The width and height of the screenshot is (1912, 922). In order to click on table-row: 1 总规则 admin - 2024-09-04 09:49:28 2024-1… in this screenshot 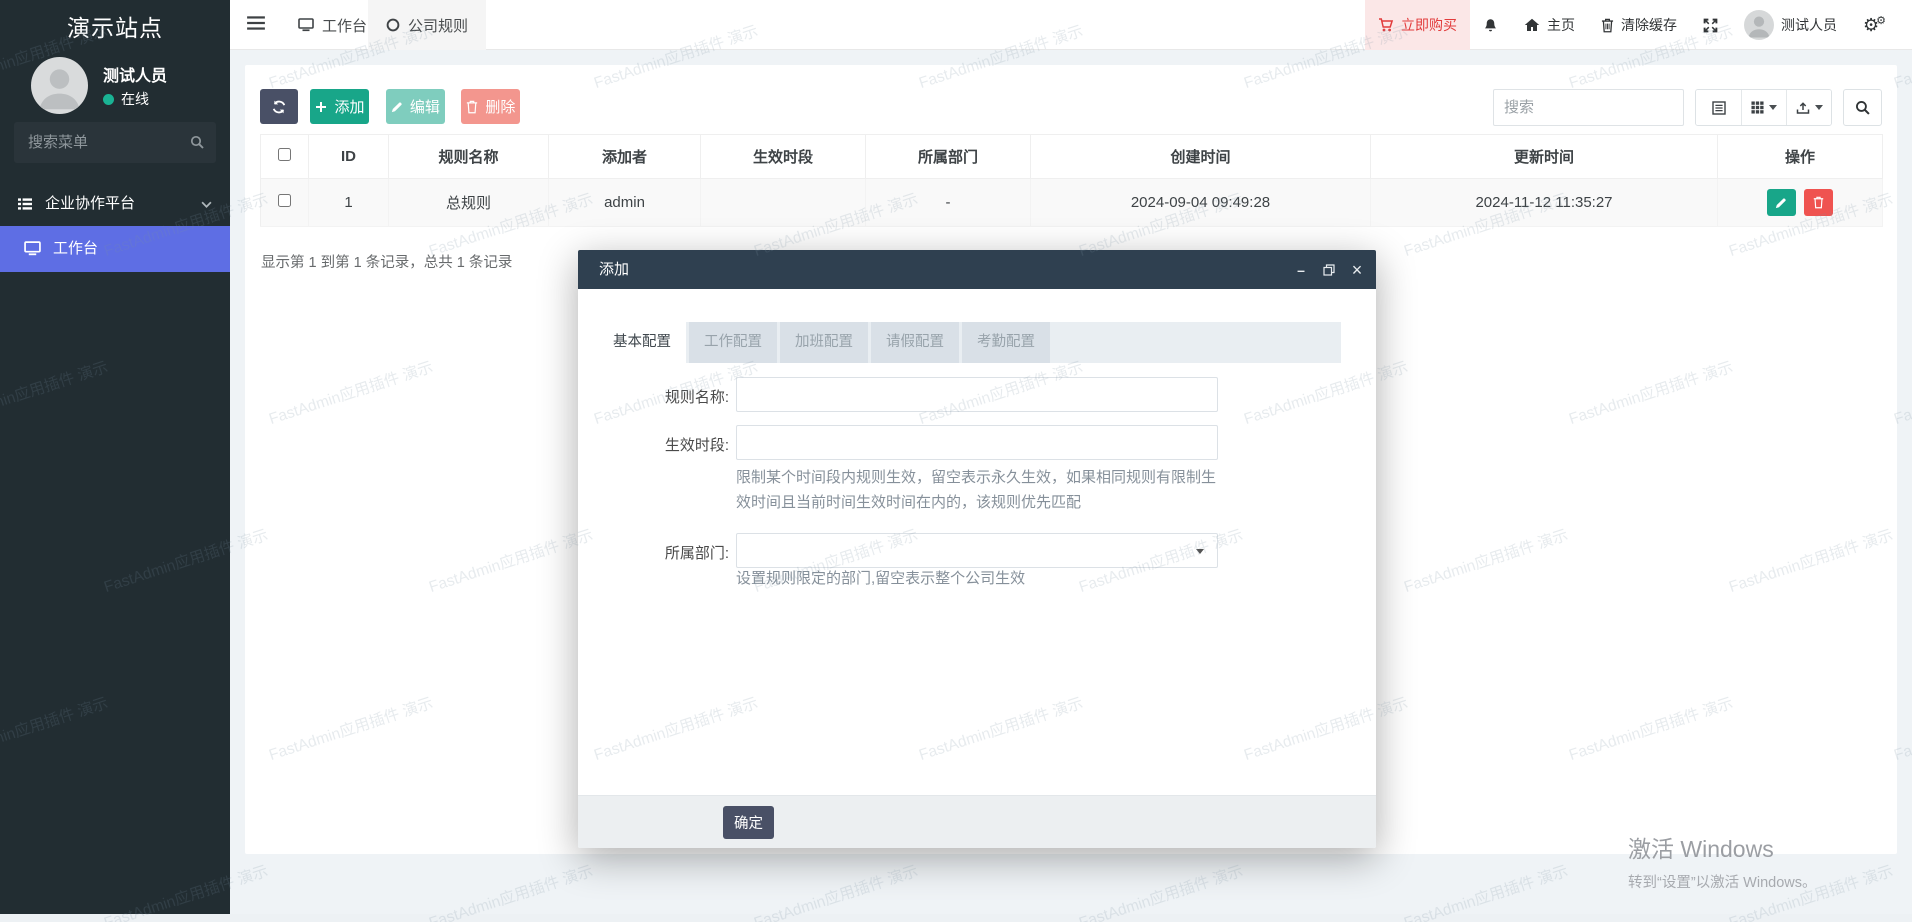, I will do `click(1071, 202)`.